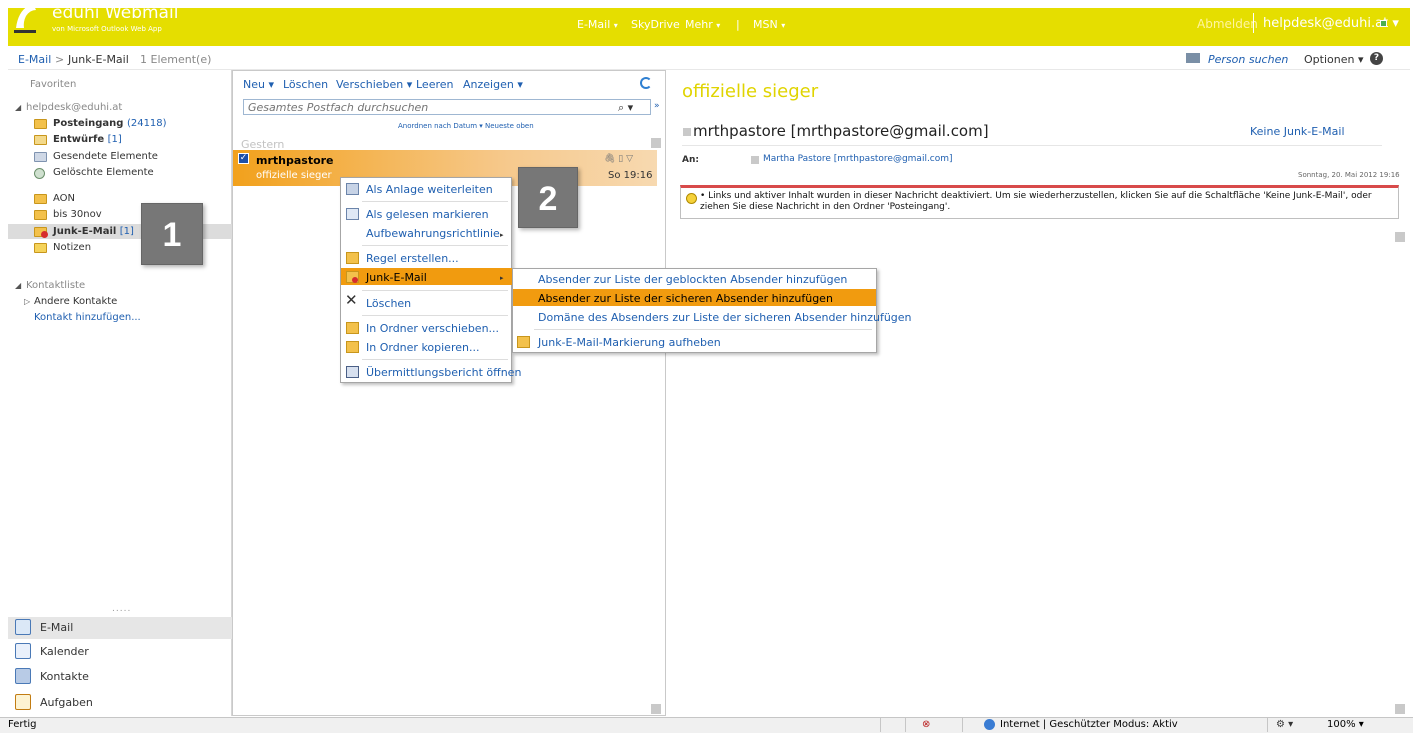  I want to click on topnav-skydrive: SkyDrive, so click(655, 24).